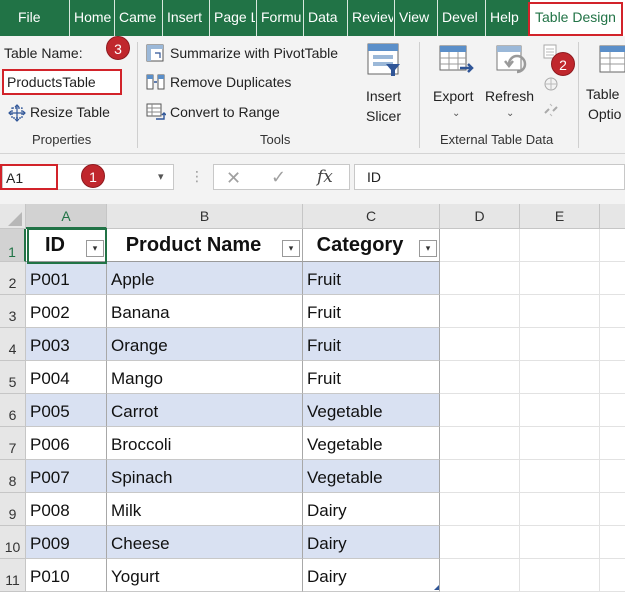  Describe the element at coordinates (66, 377) in the screenshot. I see `table-row: P004` at that location.